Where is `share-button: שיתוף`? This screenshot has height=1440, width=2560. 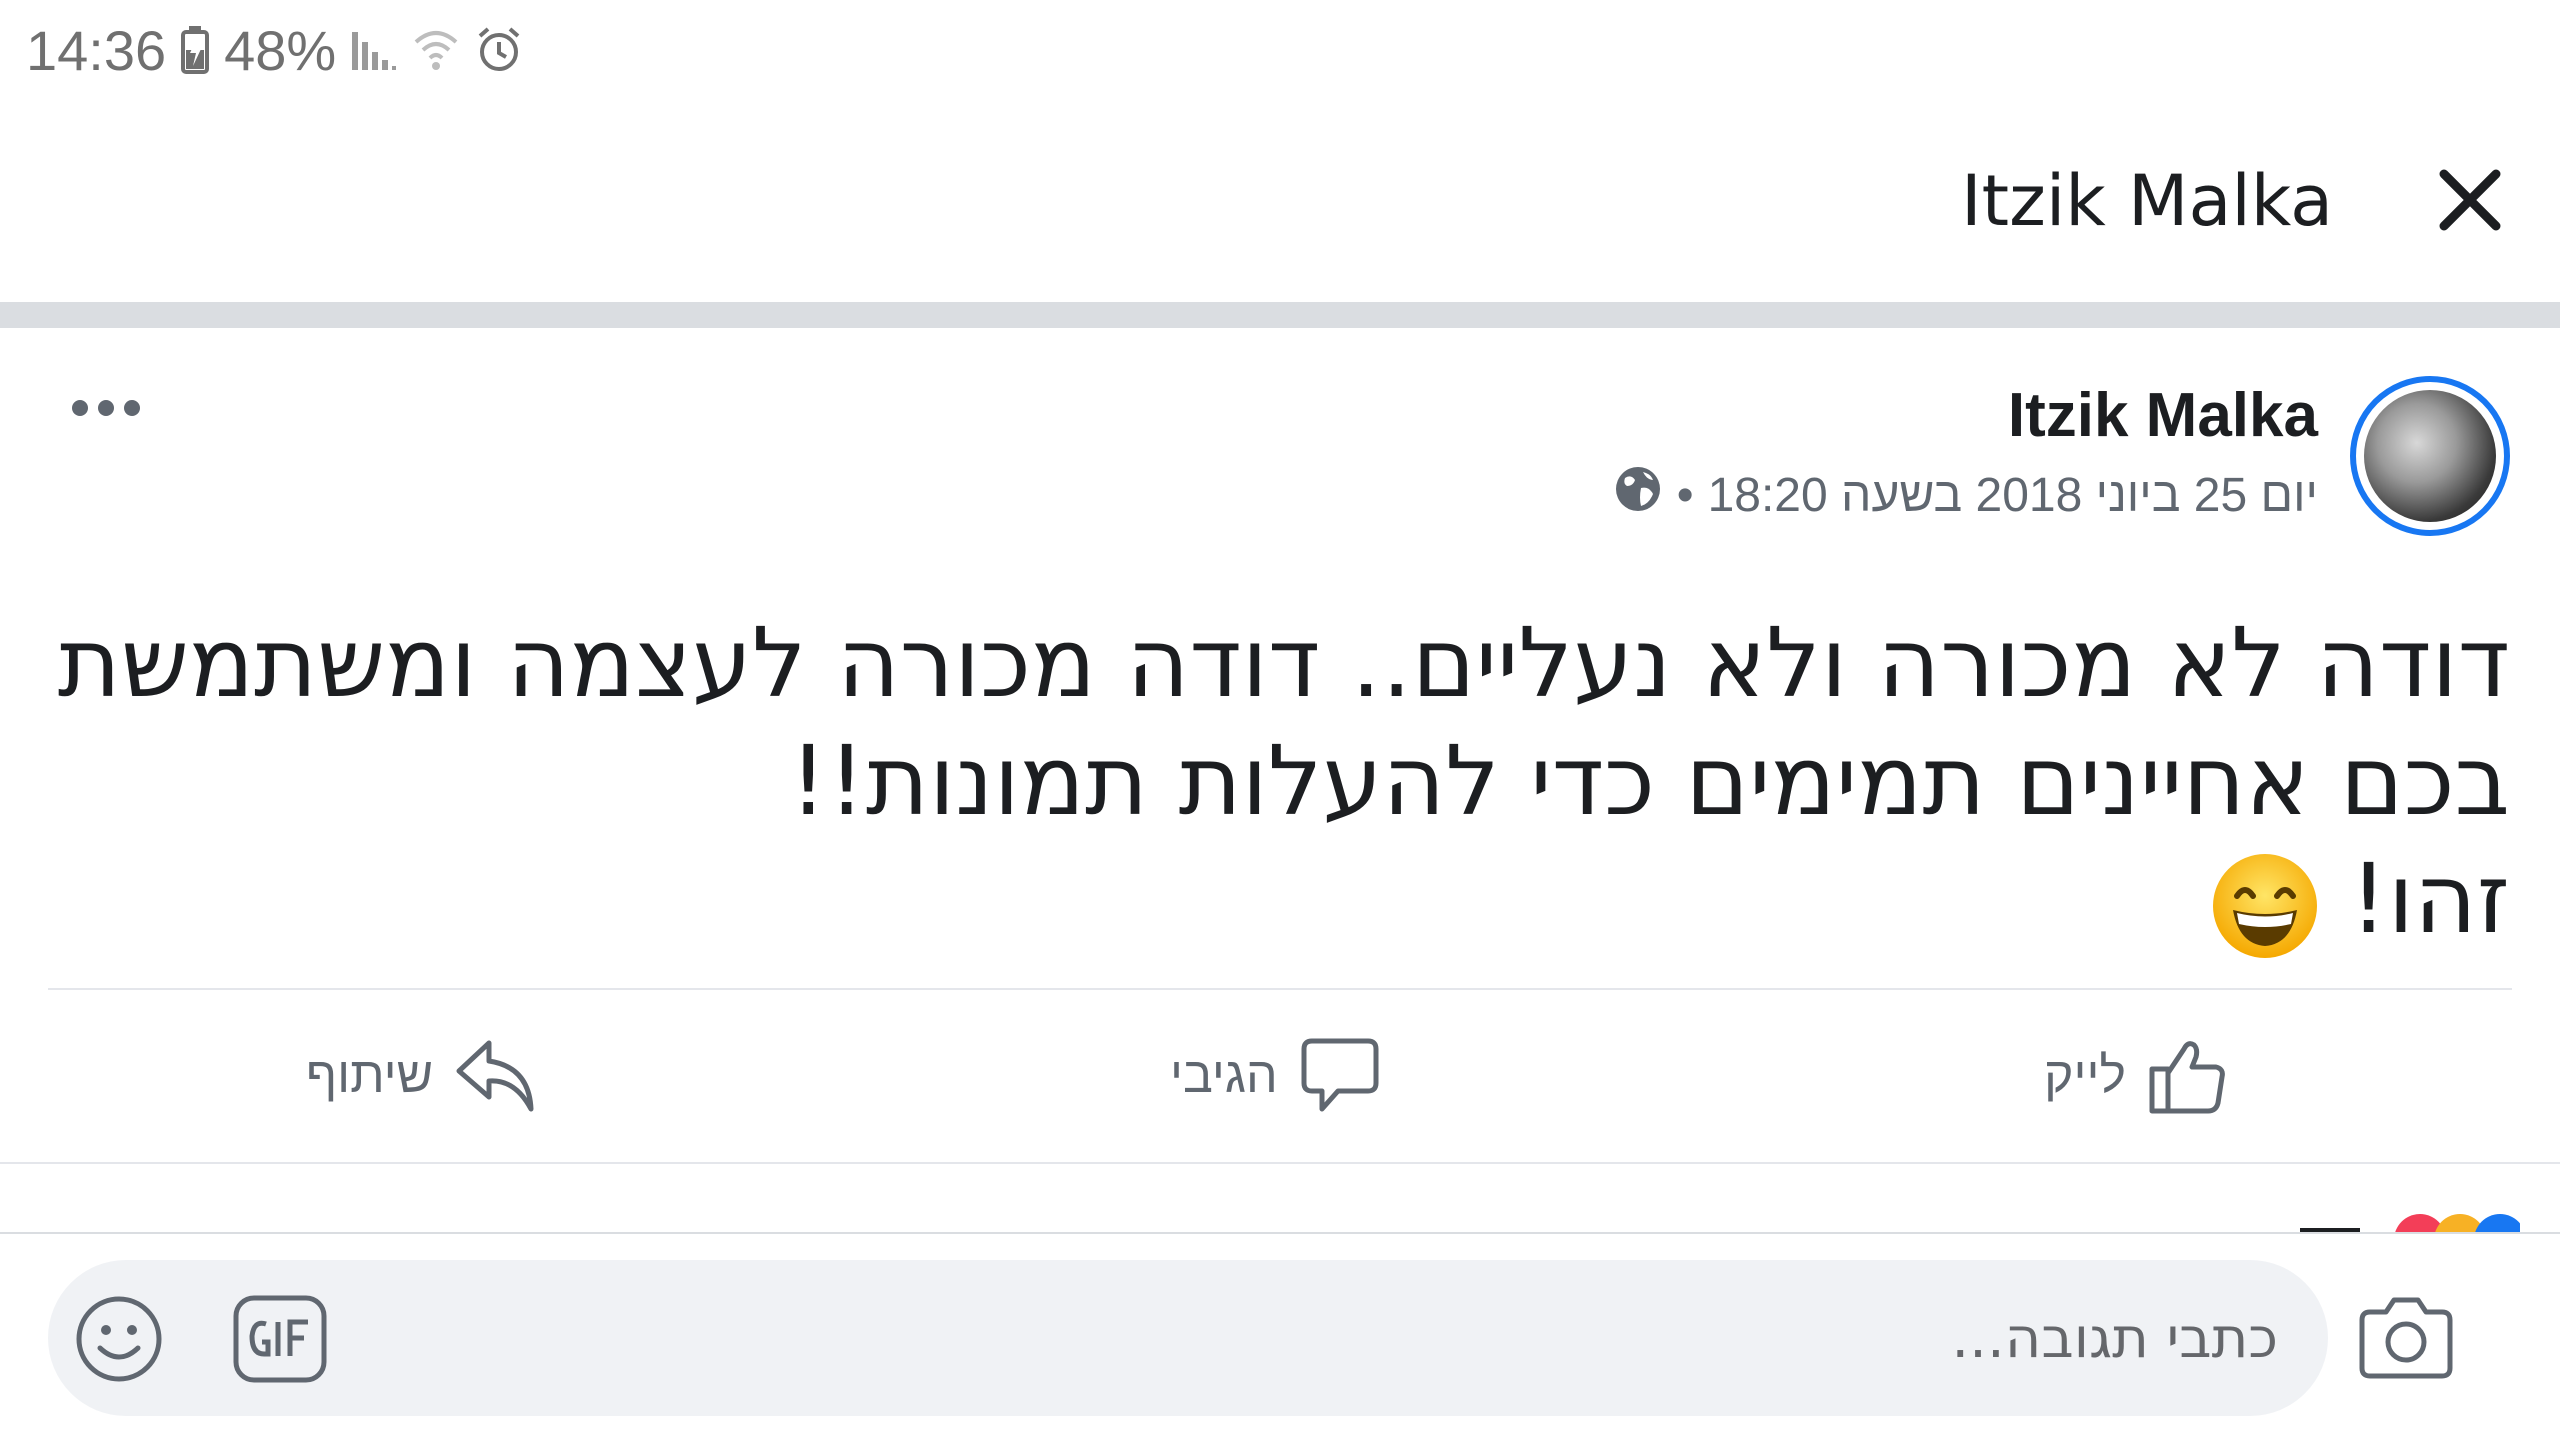
share-button: שיתוף is located at coordinates (421, 1075).